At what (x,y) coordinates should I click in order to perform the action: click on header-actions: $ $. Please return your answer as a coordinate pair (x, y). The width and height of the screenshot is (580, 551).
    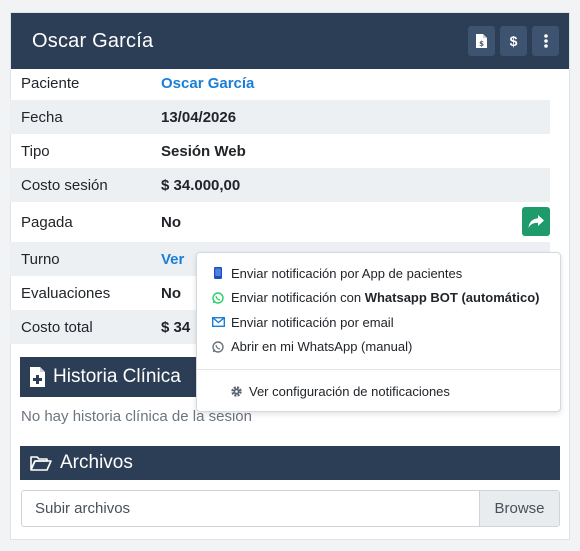
    Looking at the image, I should click on (513, 41).